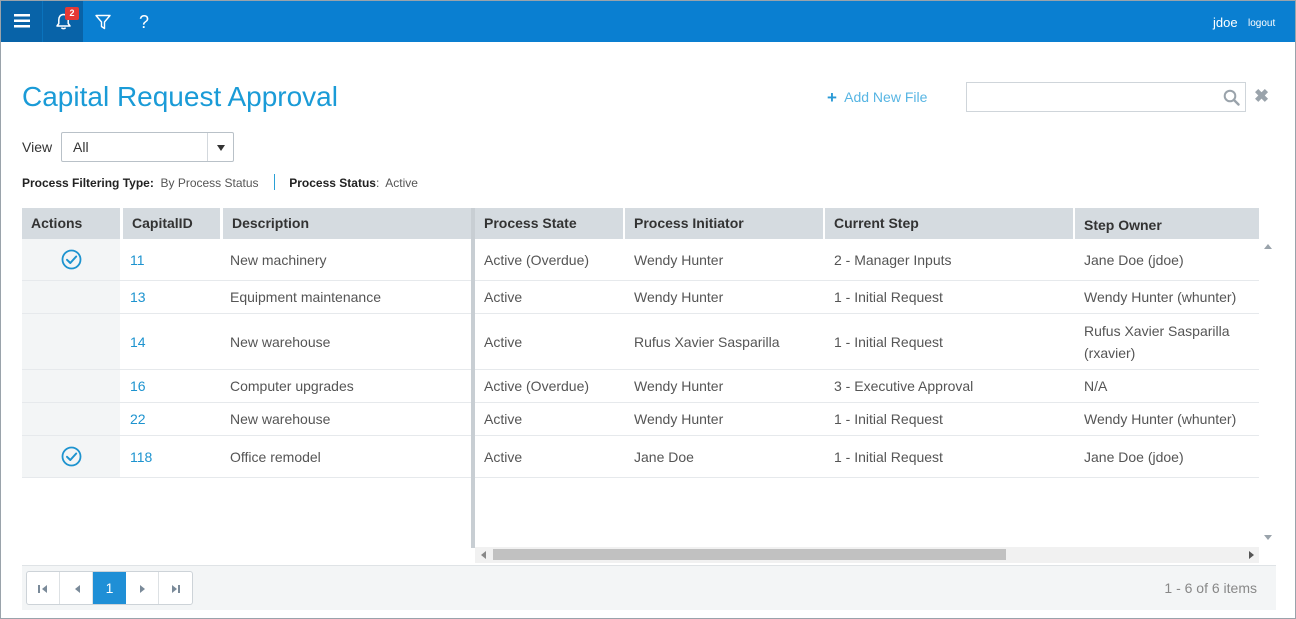 The width and height of the screenshot is (1296, 619). Describe the element at coordinates (180, 96) in the screenshot. I see `page-title: Capital Request Approval` at that location.